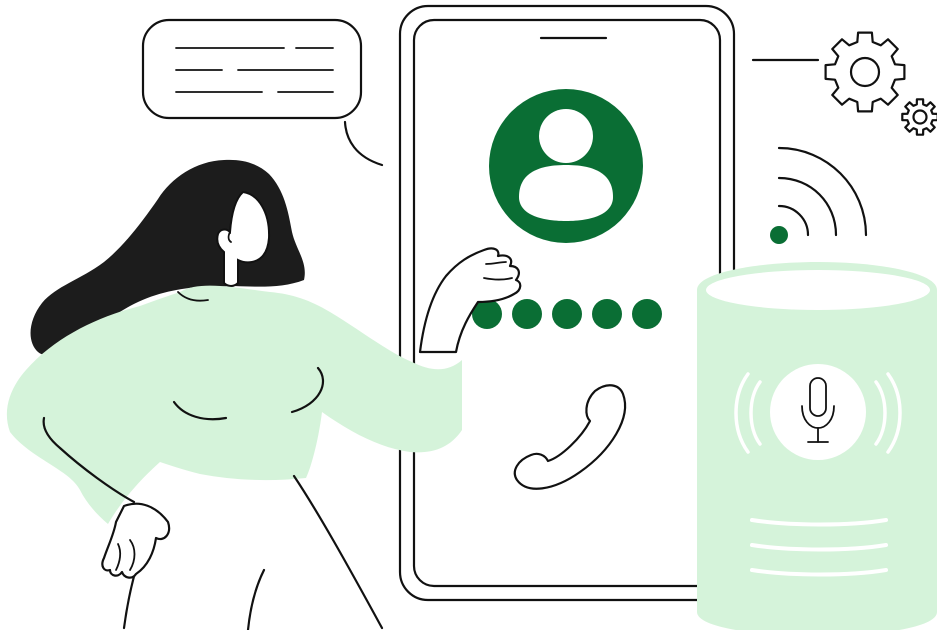  What do you see at coordinates (254, 70) in the screenshot?
I see `speech-bubble-text-lines` at bounding box center [254, 70].